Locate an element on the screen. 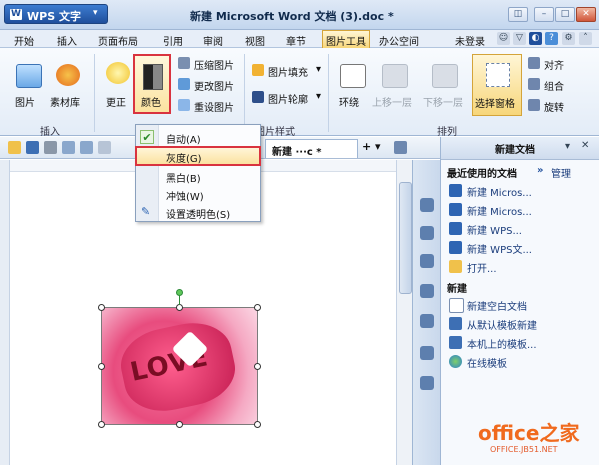 This screenshot has width=599, height=465. fill-bucket-icon is located at coordinates (258, 70).